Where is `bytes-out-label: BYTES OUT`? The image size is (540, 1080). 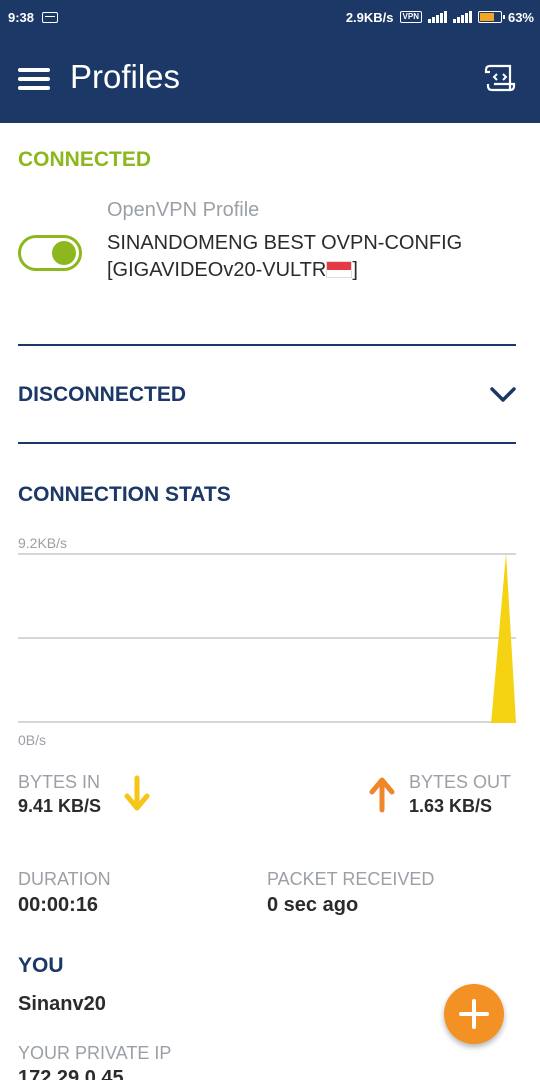 bytes-out-label: BYTES OUT is located at coordinates (460, 782).